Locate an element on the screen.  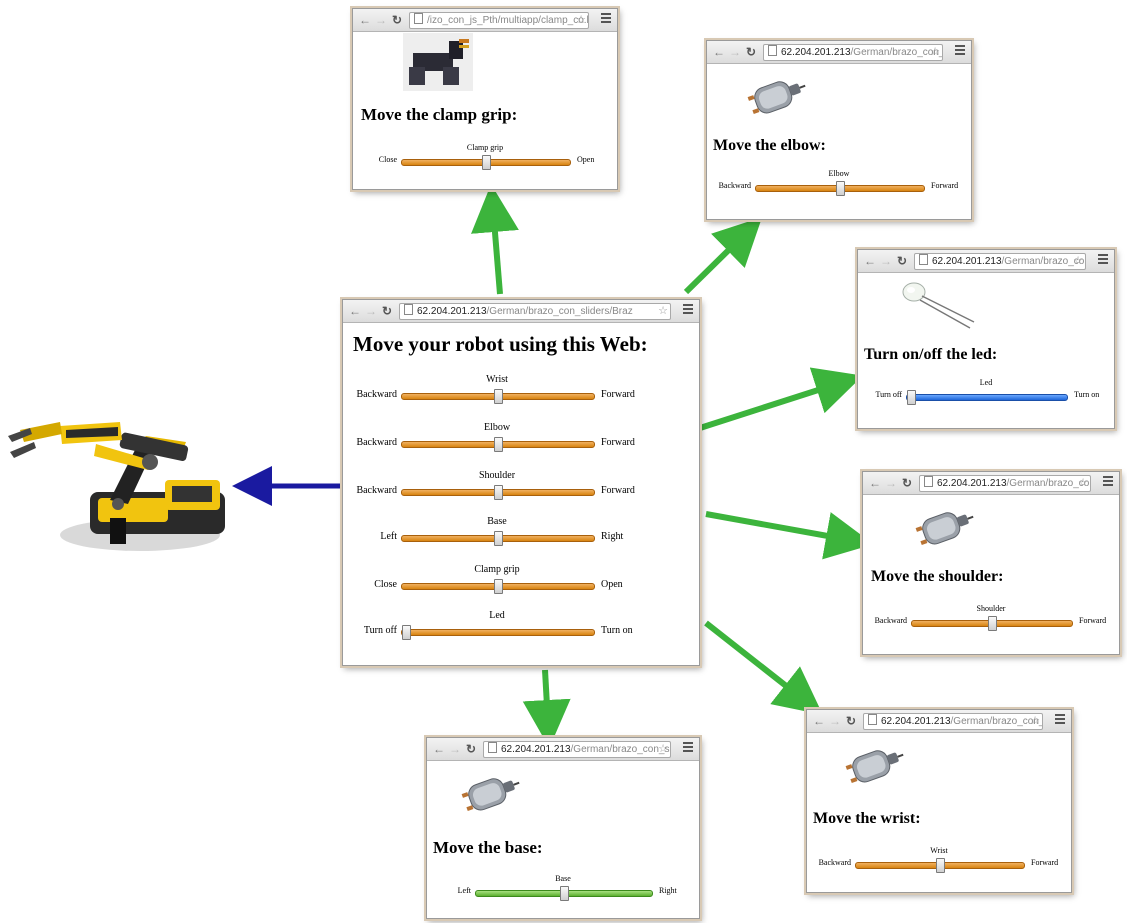
slider-label: Clamp grip is located at coordinates (497, 569).